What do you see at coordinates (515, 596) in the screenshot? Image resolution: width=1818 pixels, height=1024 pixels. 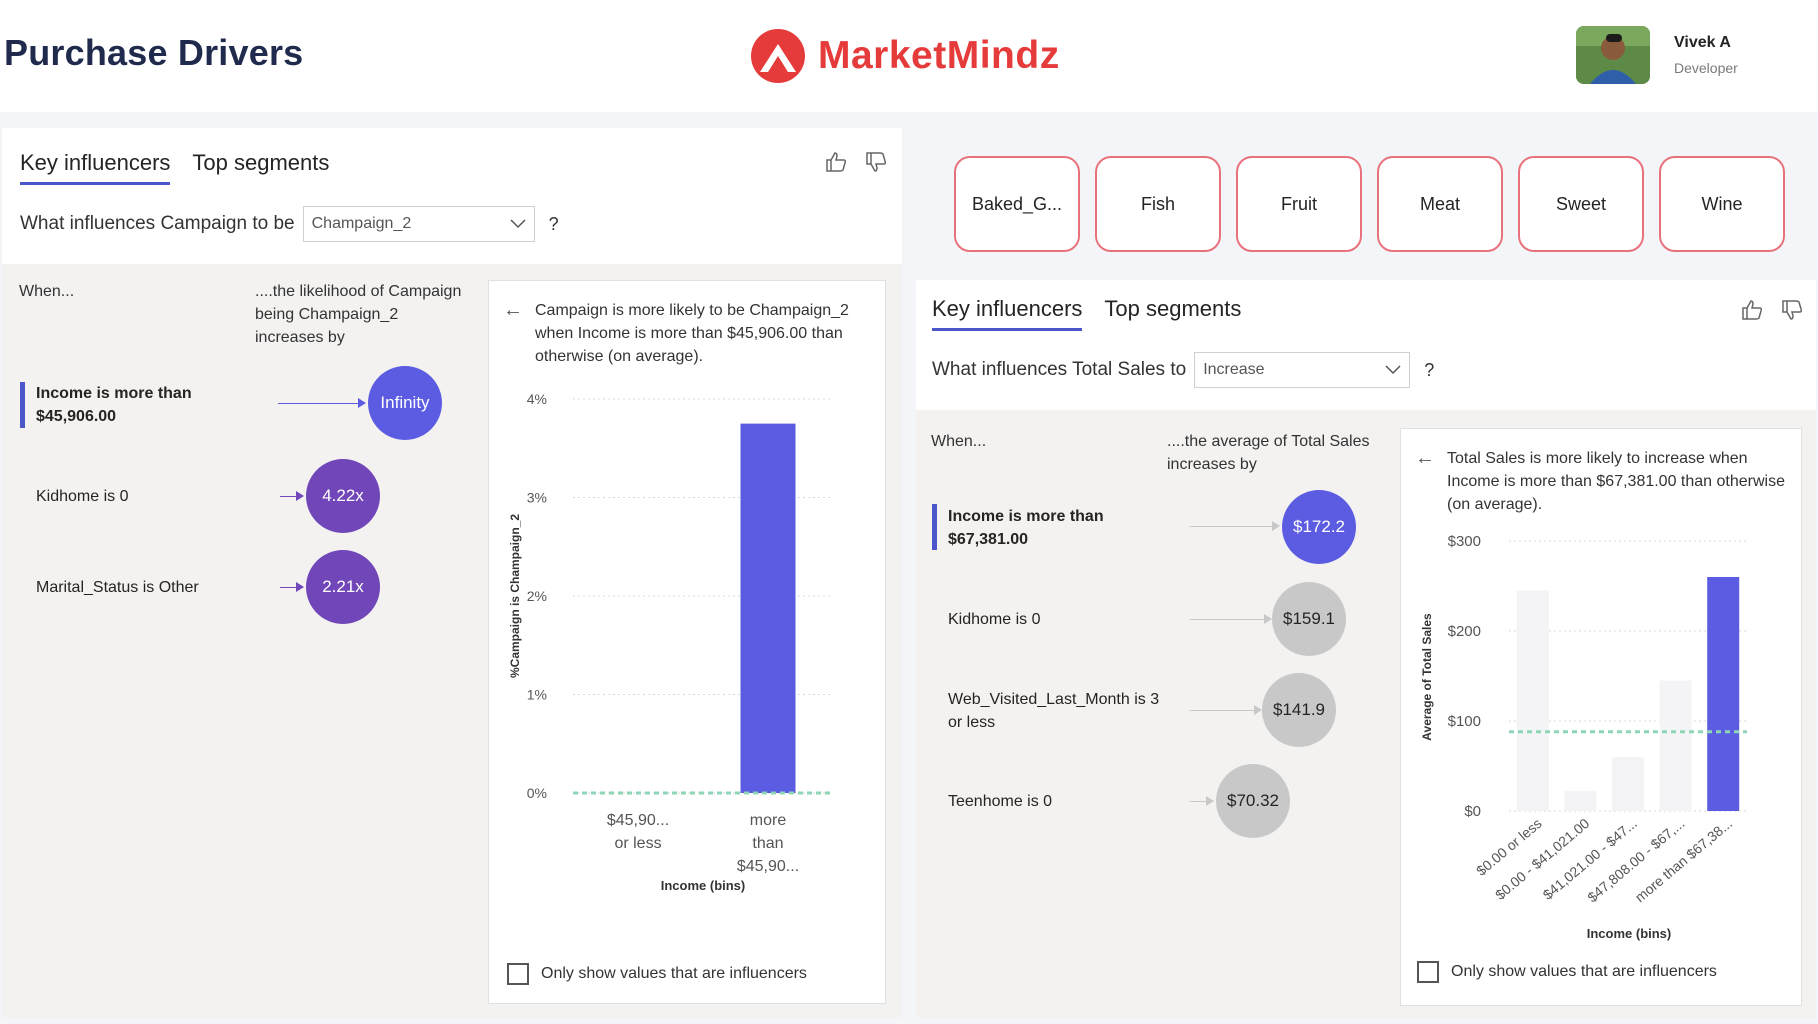 I see `y-axis-title: %Campaign is Champaign_2` at bounding box center [515, 596].